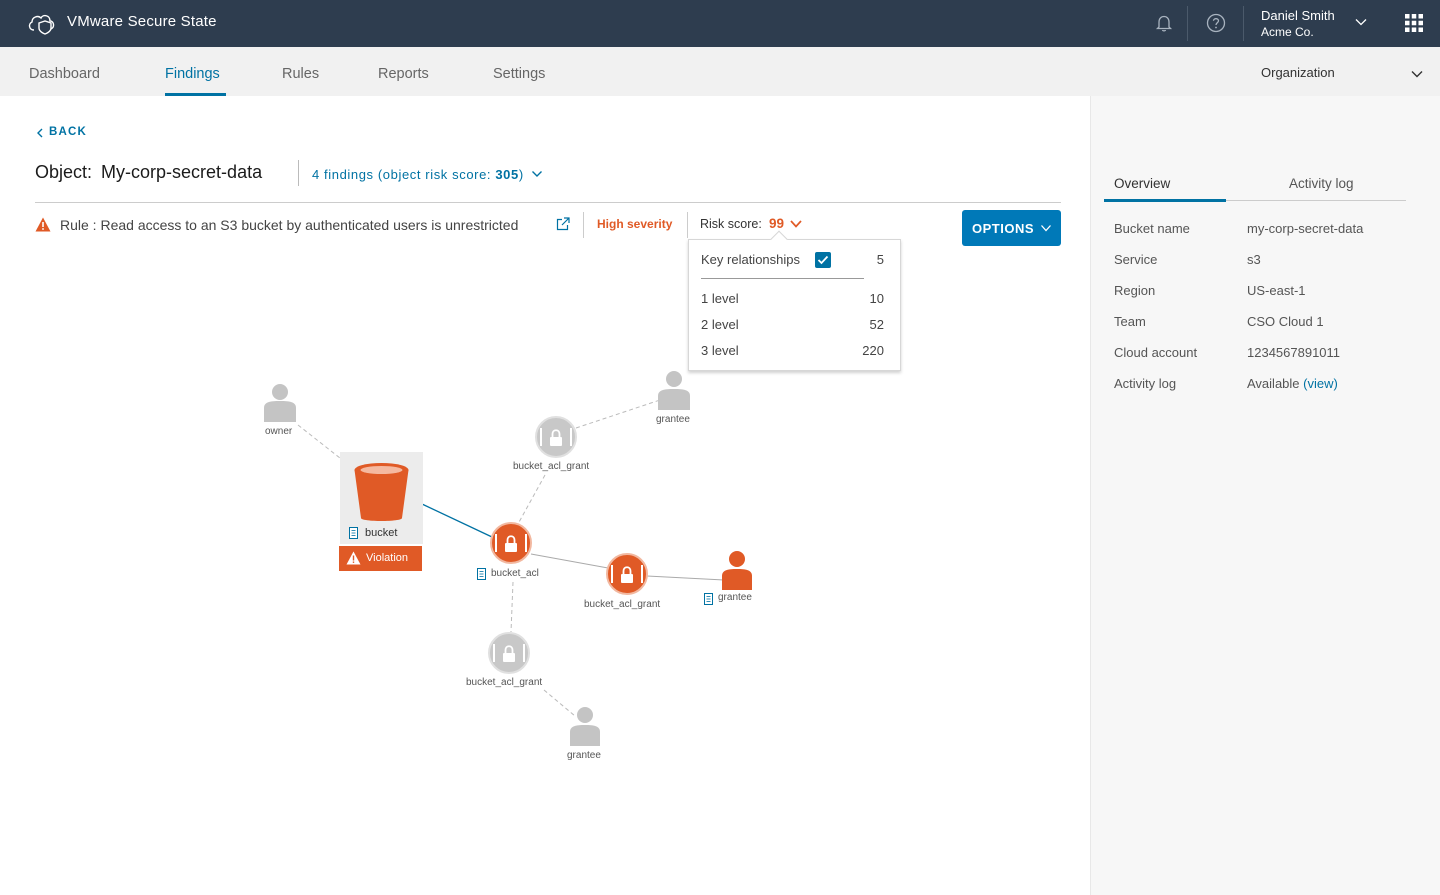 Image resolution: width=1440 pixels, height=895 pixels. Describe the element at coordinates (64, 74) in the screenshot. I see `tab-dashboard: Dashboard` at that location.